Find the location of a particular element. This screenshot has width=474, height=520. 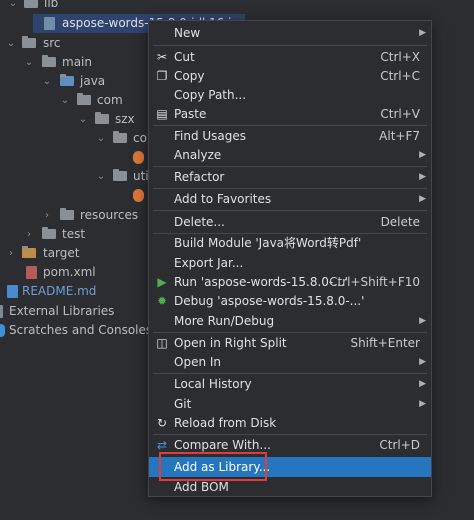

tree-item-resources: › resources is located at coordinates (74, 215).